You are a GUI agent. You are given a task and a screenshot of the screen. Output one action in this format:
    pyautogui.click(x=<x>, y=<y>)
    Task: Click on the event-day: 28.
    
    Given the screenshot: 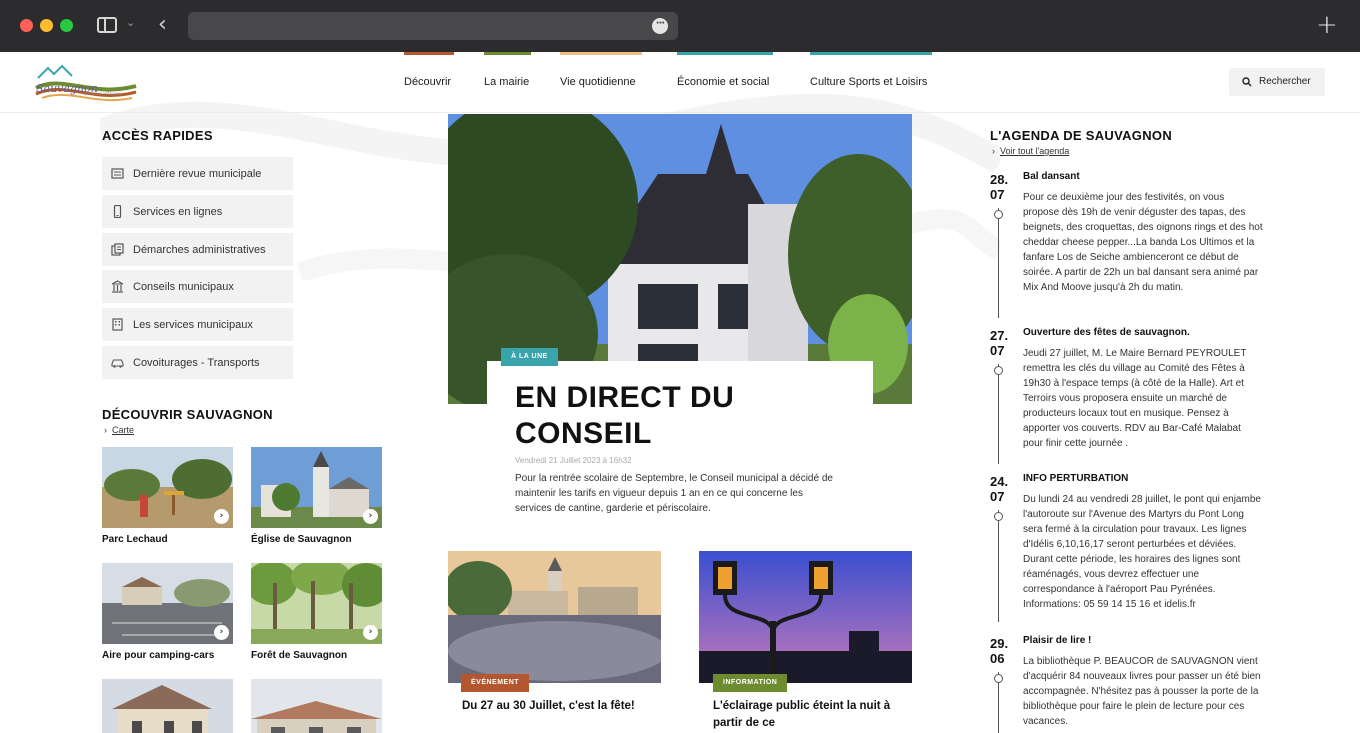 What is the action you would take?
    pyautogui.click(x=999, y=179)
    